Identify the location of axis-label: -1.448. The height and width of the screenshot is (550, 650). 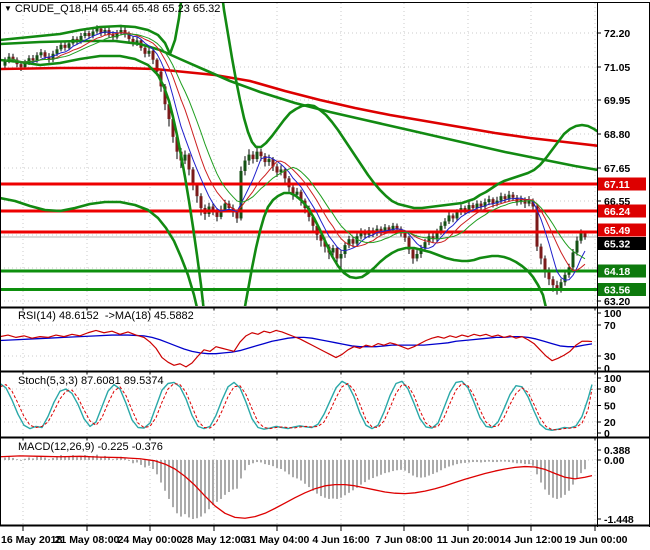
(619, 520).